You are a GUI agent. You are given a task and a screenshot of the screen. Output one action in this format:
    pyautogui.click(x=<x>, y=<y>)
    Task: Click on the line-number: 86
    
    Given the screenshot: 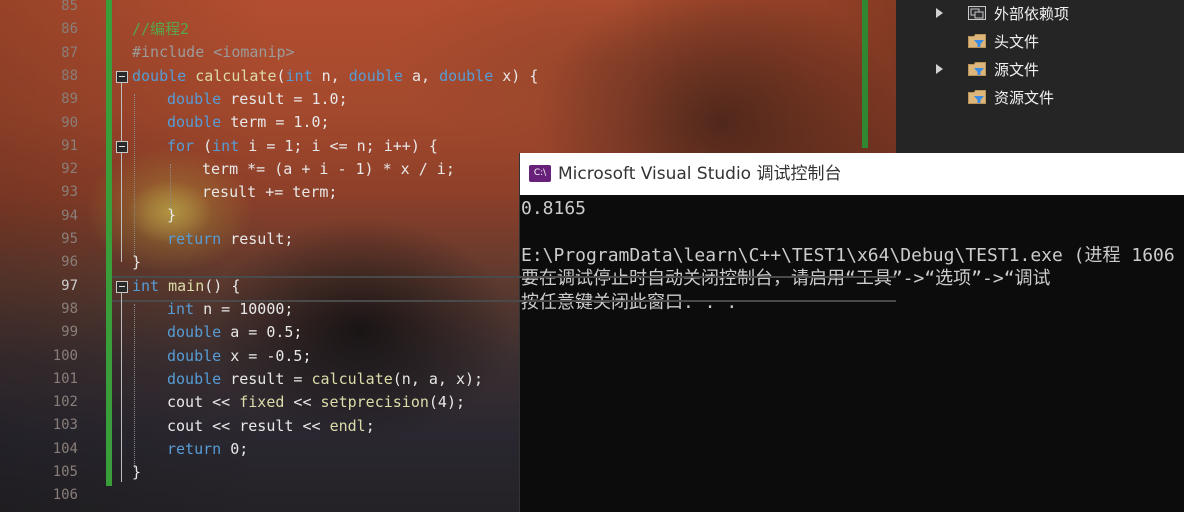 What is the action you would take?
    pyautogui.click(x=69, y=29)
    